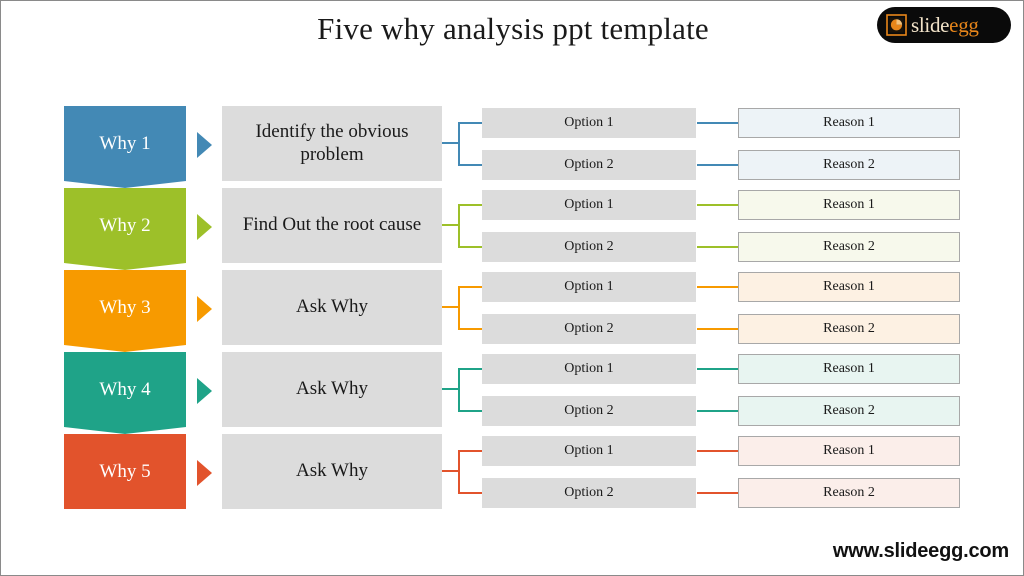 This screenshot has height=576, width=1024. I want to click on option-label-2-2: Option 2, so click(589, 246).